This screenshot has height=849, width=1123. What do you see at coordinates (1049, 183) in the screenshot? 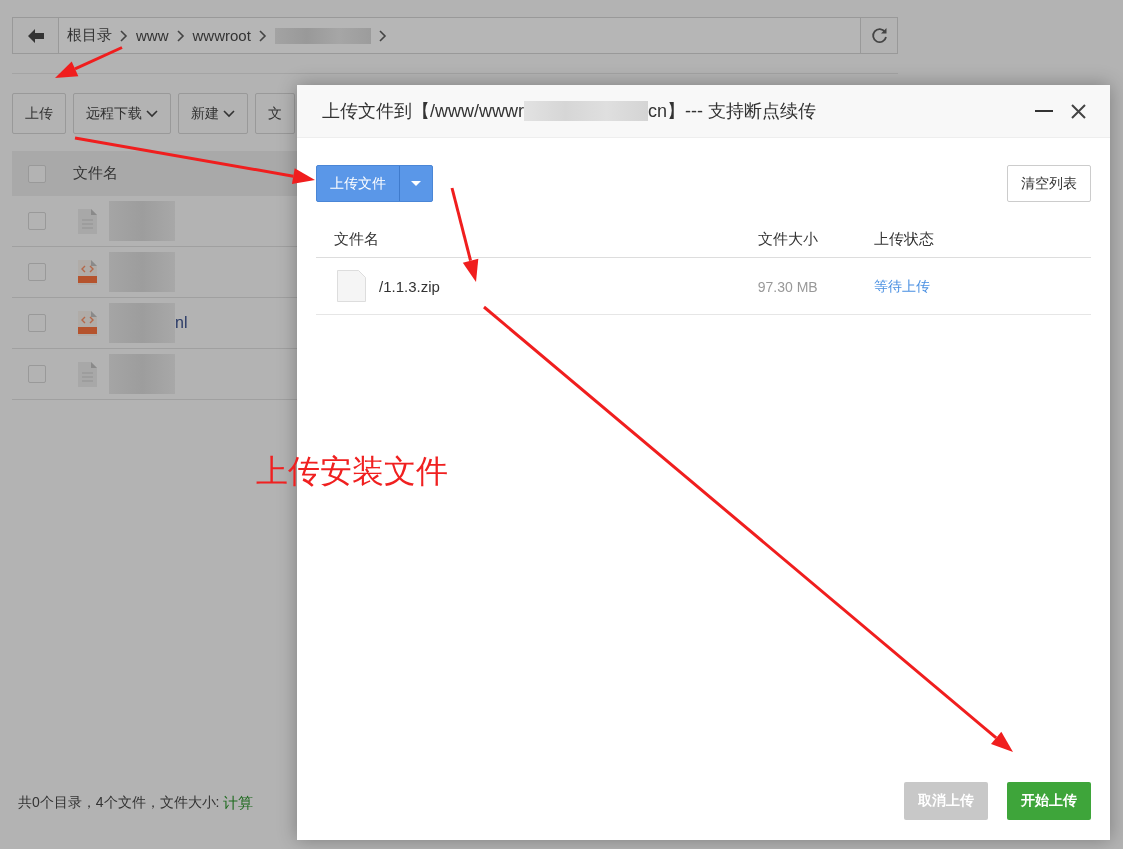
I see `clear-list-button: 清空列表` at bounding box center [1049, 183].